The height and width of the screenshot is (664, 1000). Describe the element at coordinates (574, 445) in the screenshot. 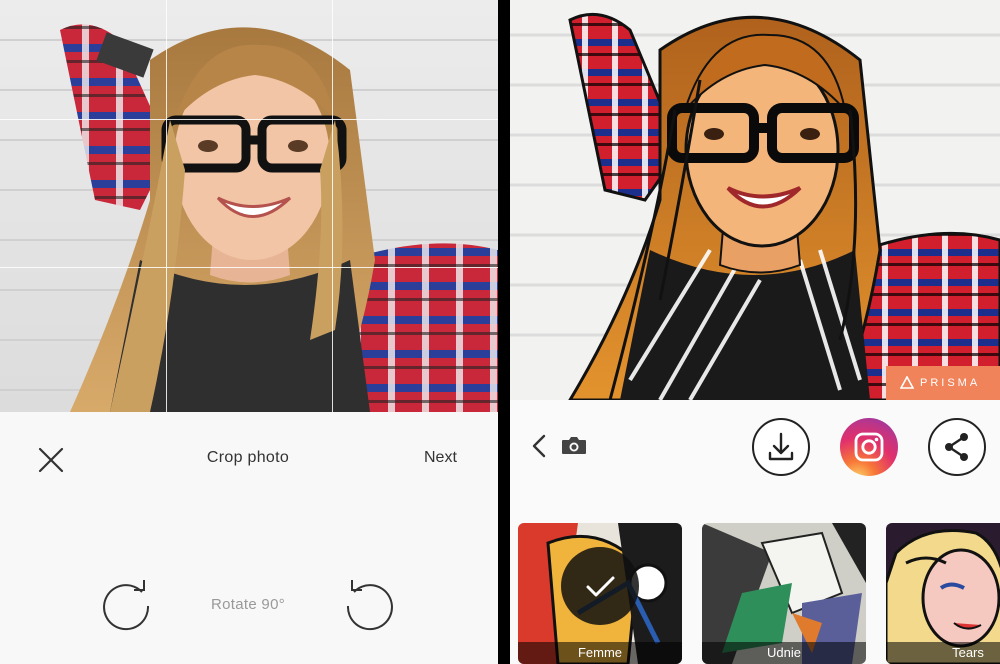

I see `camera-icon` at that location.